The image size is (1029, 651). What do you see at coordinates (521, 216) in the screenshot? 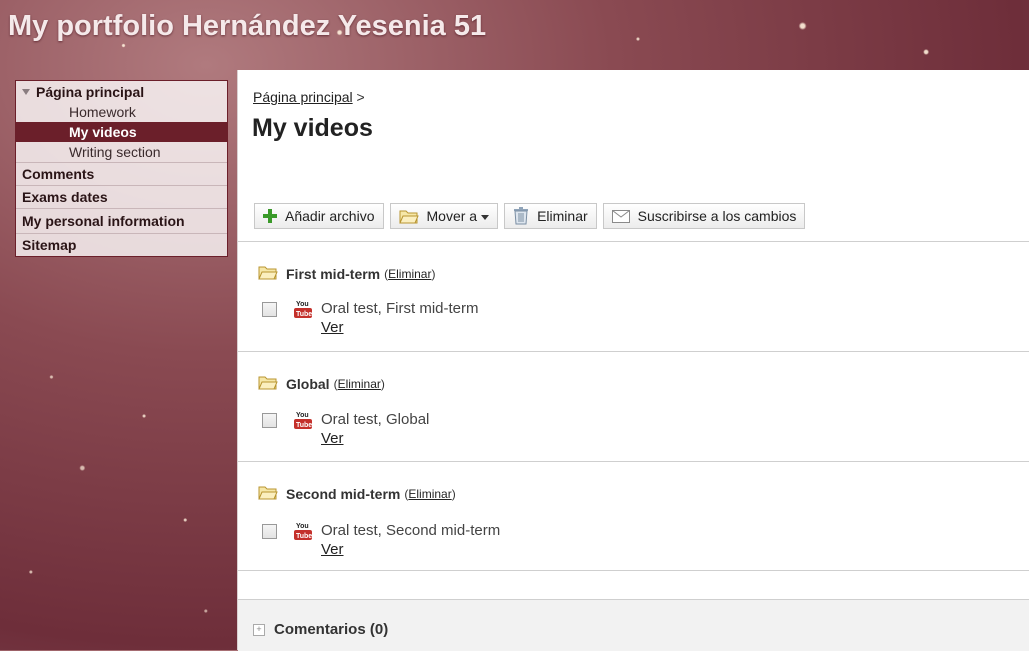
I see `trash-icon` at bounding box center [521, 216].